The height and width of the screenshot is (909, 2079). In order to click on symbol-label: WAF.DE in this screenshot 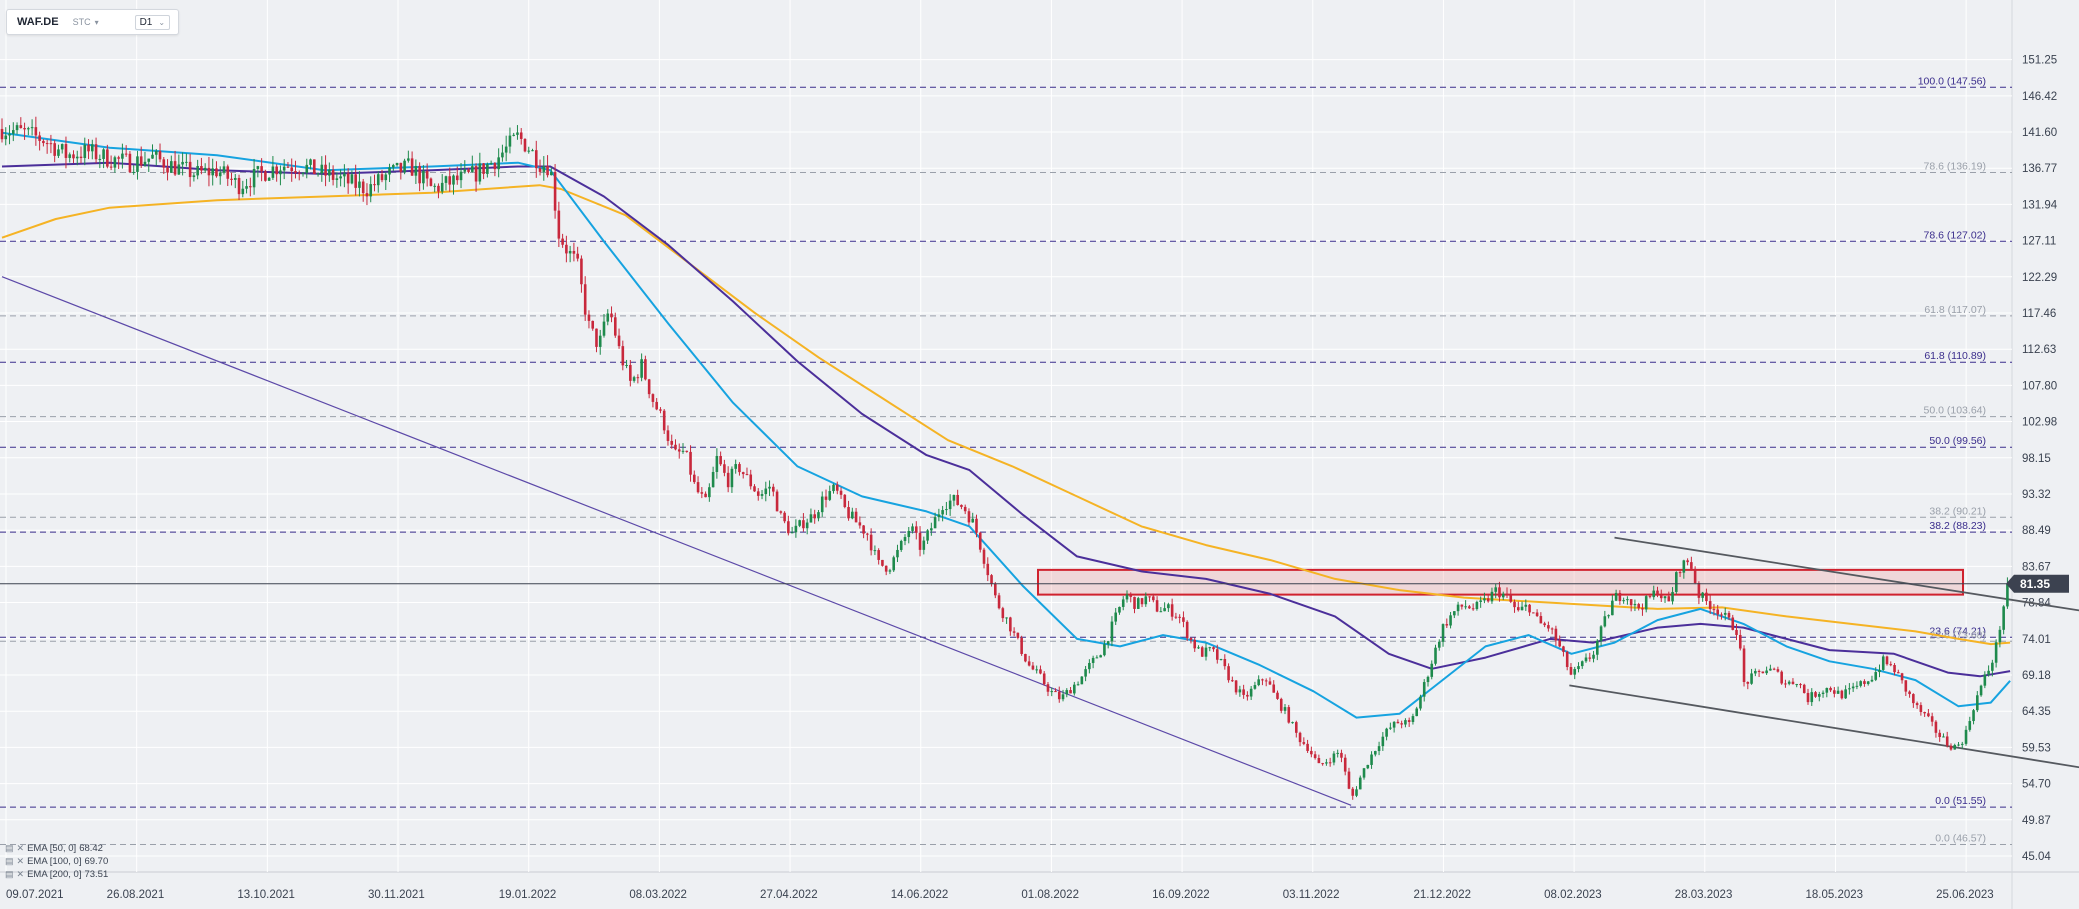, I will do `click(38, 22)`.